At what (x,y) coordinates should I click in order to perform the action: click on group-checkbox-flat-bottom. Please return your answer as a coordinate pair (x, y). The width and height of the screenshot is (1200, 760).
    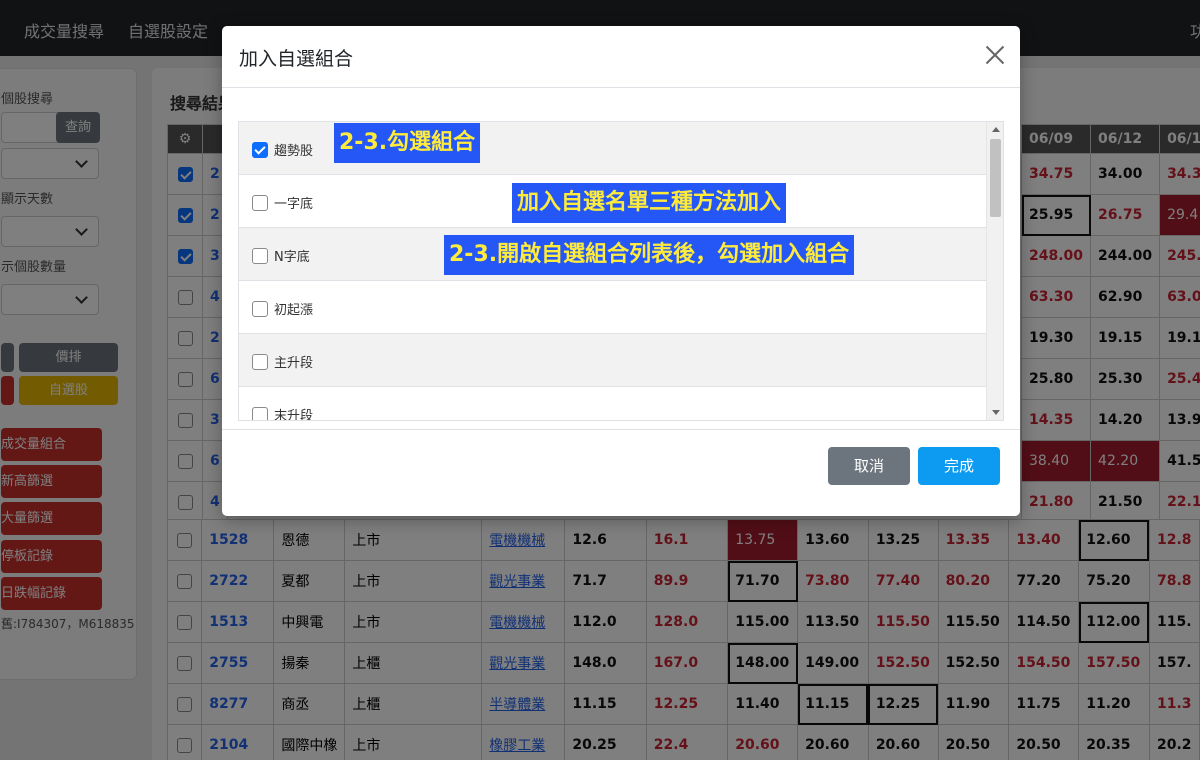
    Looking at the image, I should click on (260, 203).